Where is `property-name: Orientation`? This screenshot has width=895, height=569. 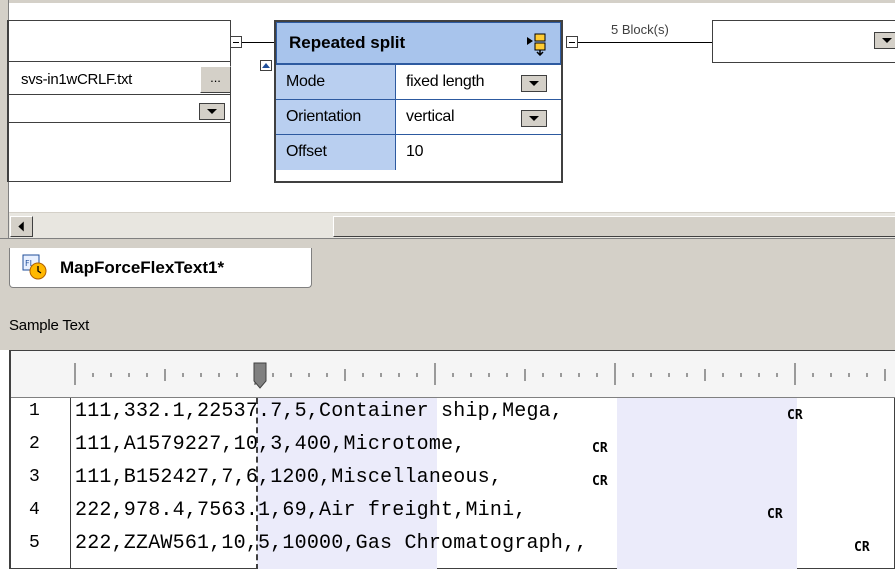 property-name: Orientation is located at coordinates (336, 117).